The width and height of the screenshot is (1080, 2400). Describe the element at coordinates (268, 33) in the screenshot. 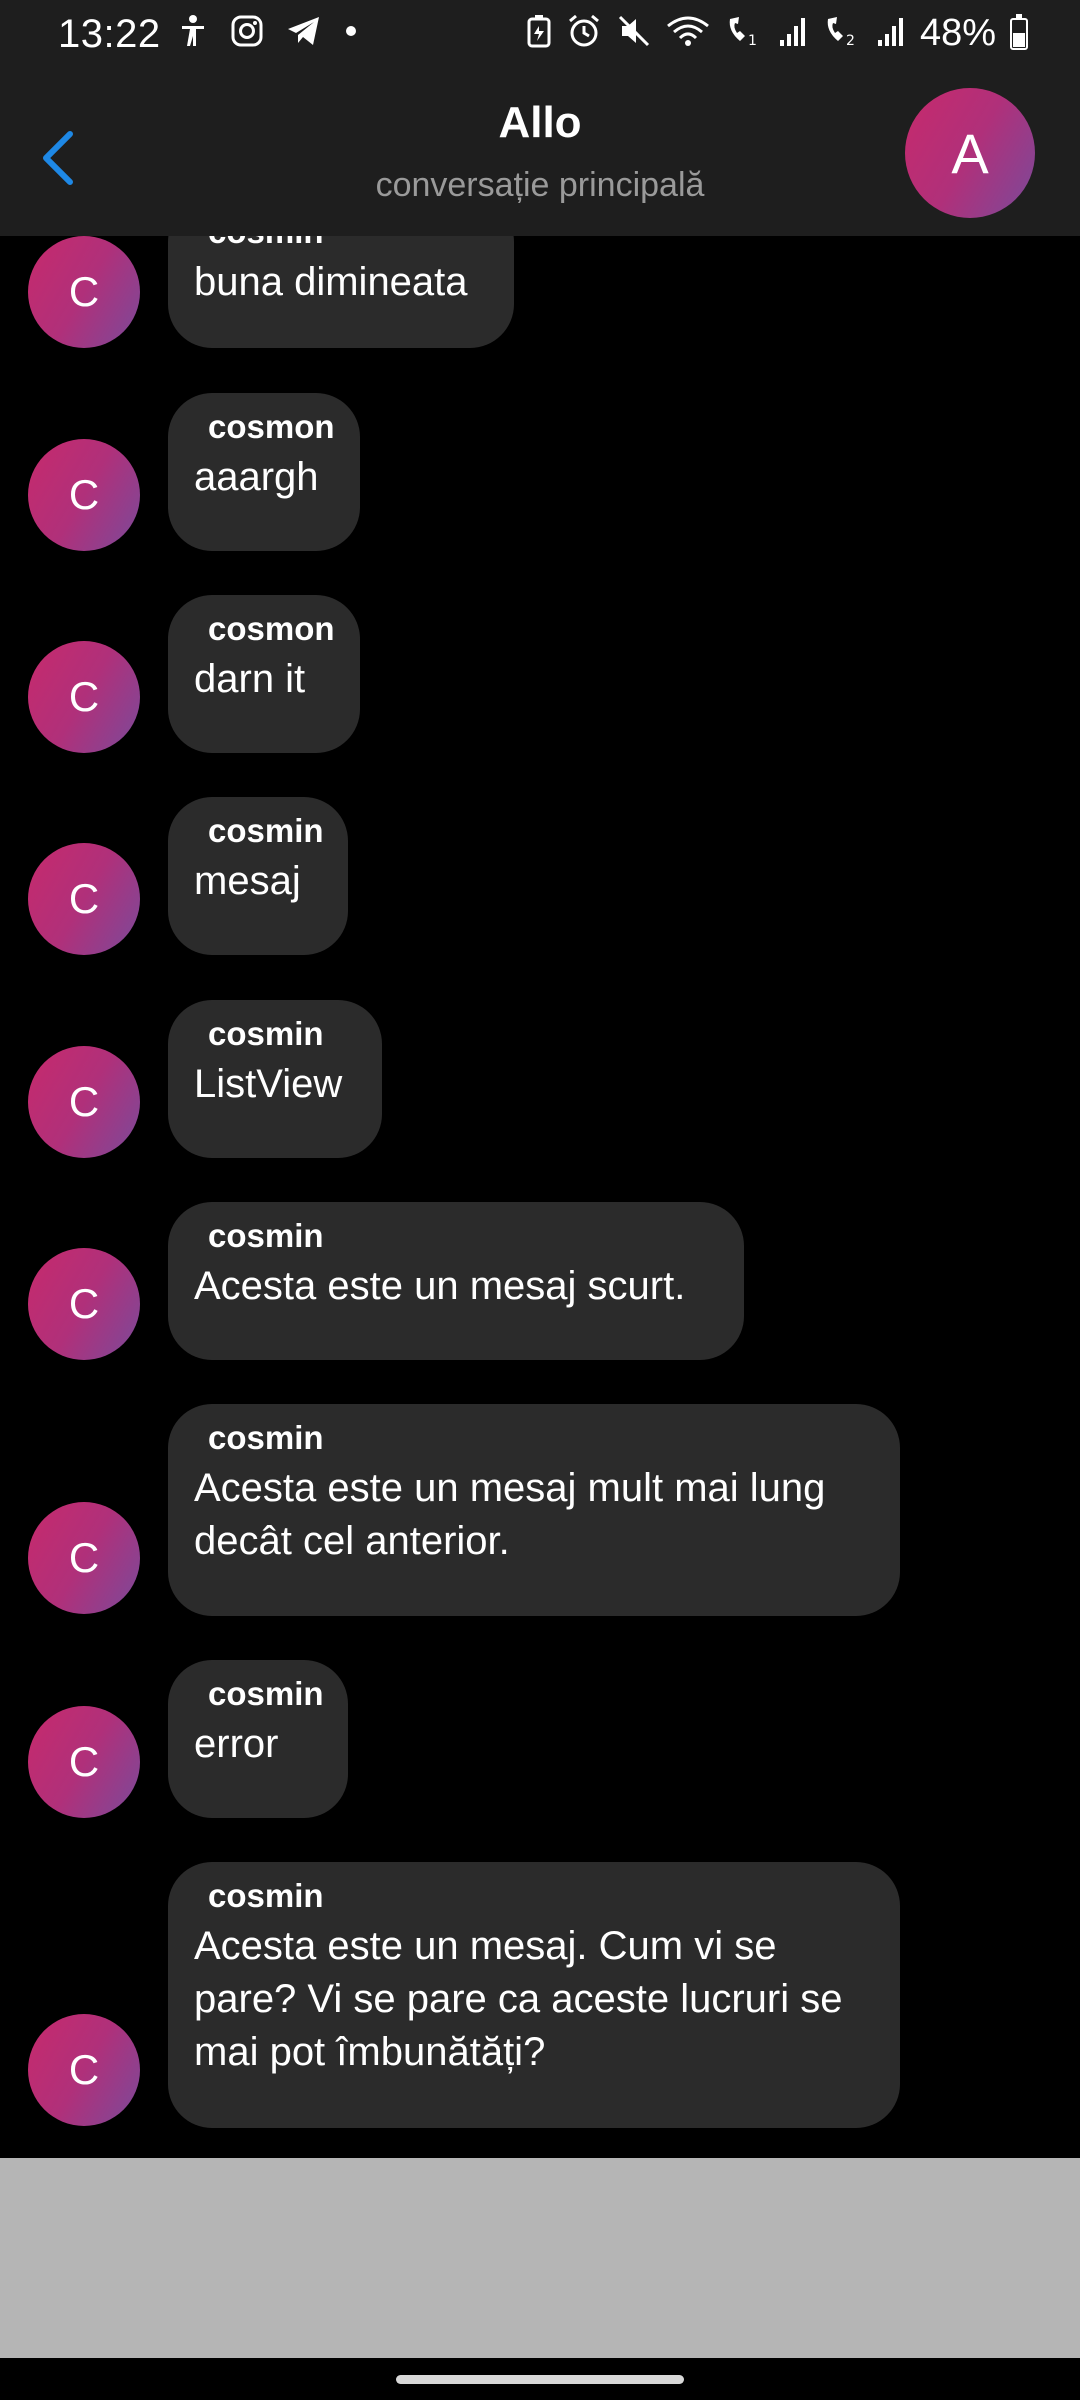

I see `notification-icons` at that location.